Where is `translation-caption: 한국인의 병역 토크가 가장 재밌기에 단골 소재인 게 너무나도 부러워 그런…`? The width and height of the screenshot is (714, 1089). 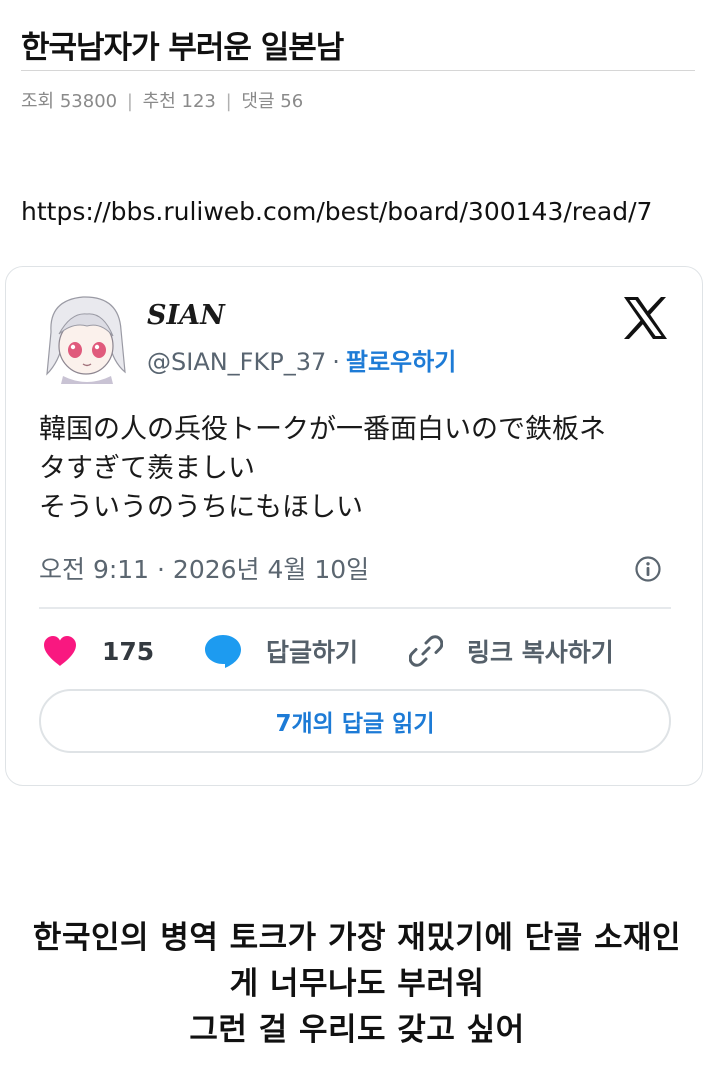
translation-caption: 한국인의 병역 토크가 가장 재밌기에 단골 소재인 게 너무나도 부러워 그런… is located at coordinates (357, 984).